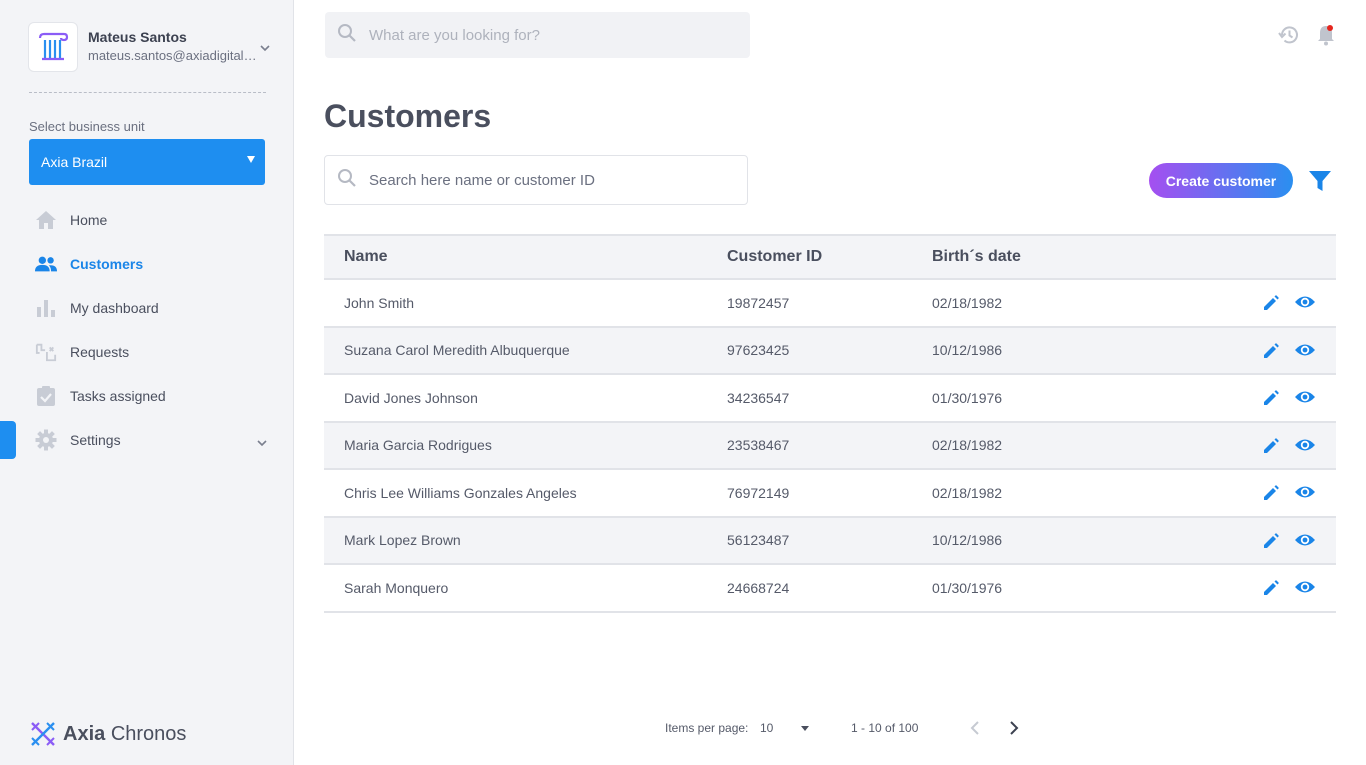  What do you see at coordinates (173, 55) in the screenshot?
I see `user-email: mateus.santos@axiadigital.com` at bounding box center [173, 55].